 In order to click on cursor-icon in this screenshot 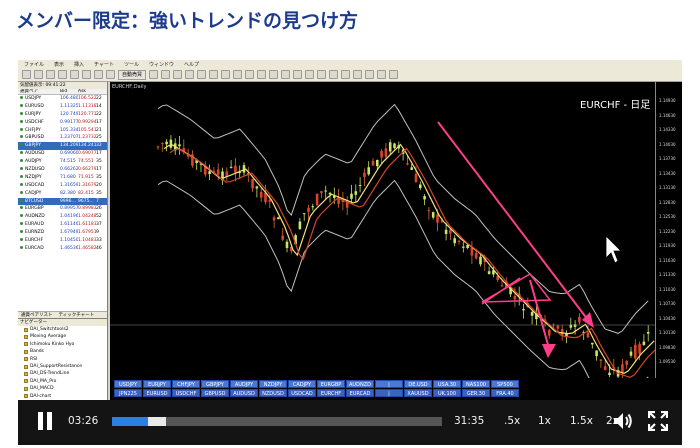, I will do `click(286, 74)`.